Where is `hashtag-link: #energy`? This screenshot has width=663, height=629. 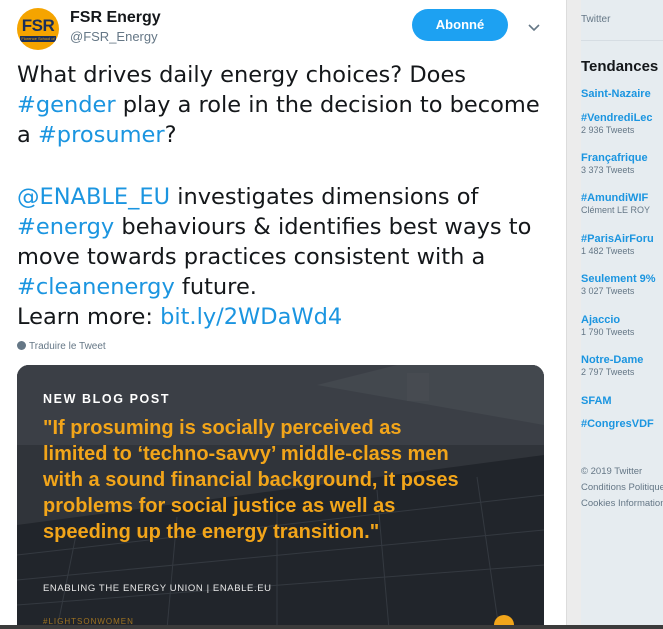
hashtag-link: #energy is located at coordinates (65, 227).